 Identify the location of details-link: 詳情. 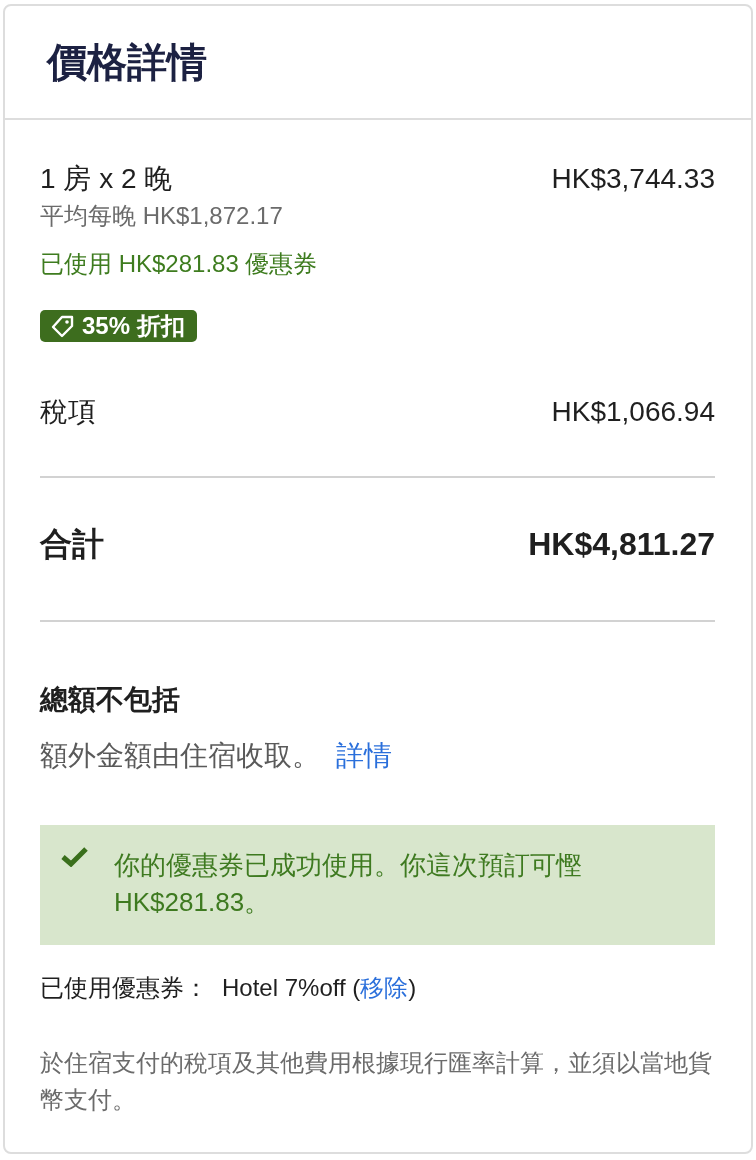
(363, 755).